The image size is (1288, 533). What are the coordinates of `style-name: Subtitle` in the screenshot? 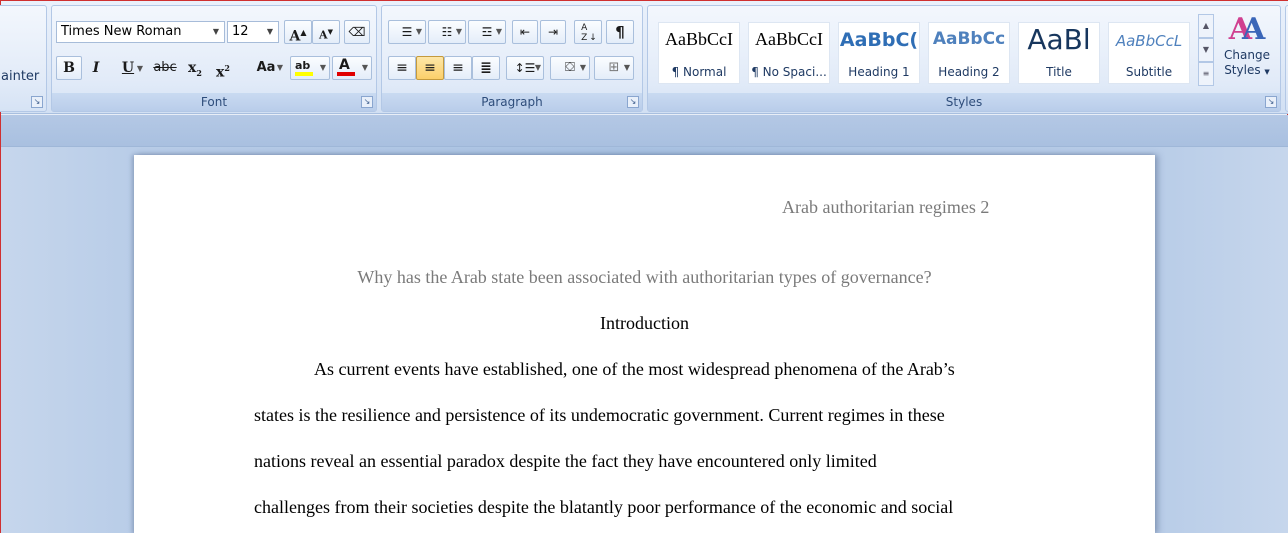 It's located at (1149, 72).